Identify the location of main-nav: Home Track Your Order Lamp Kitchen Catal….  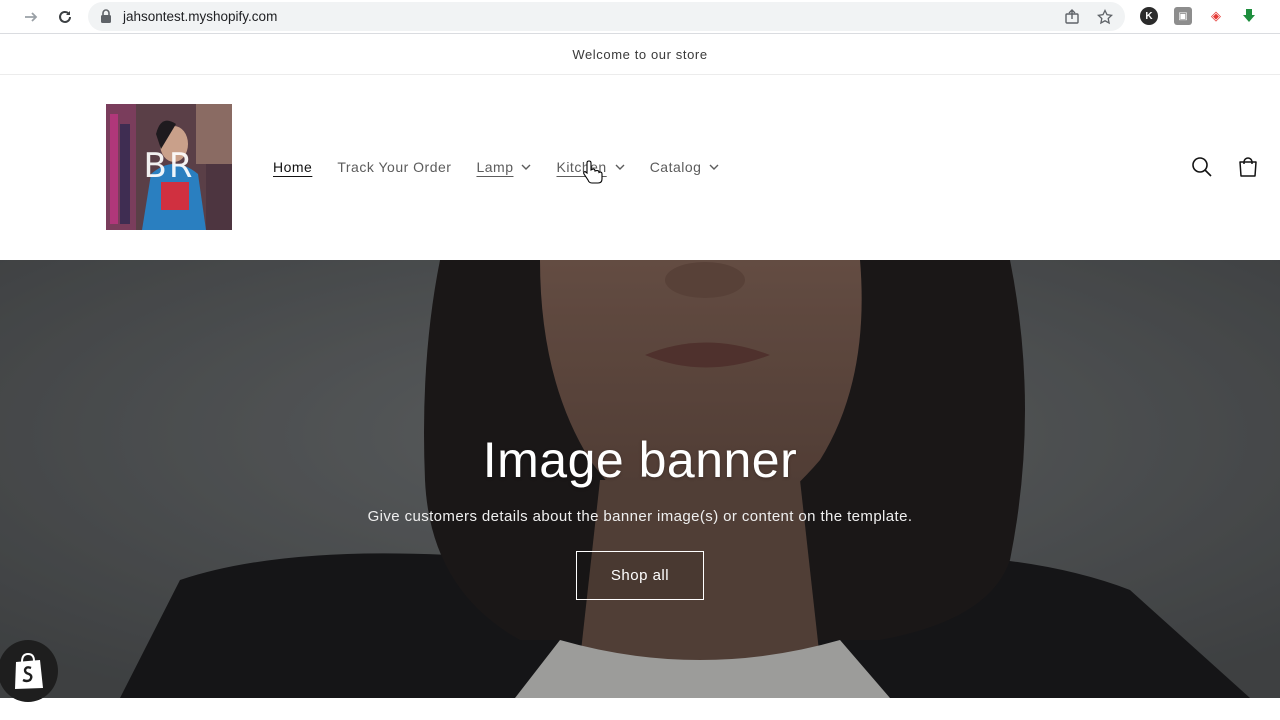
(508, 167).